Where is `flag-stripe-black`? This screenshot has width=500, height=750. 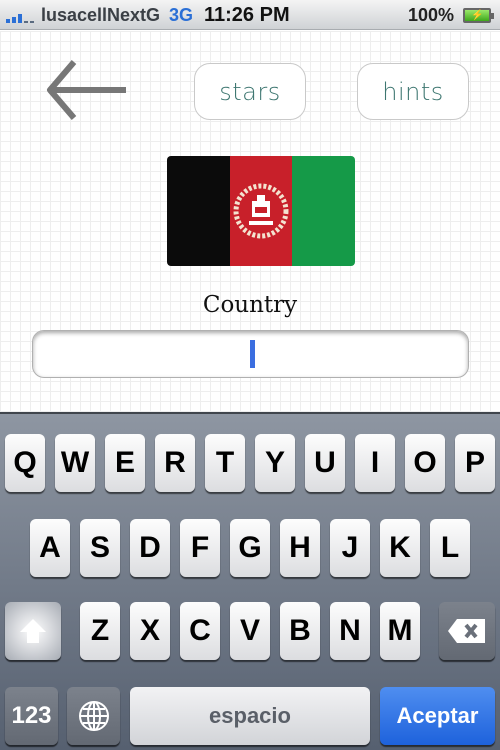
flag-stripe-black is located at coordinates (198, 211).